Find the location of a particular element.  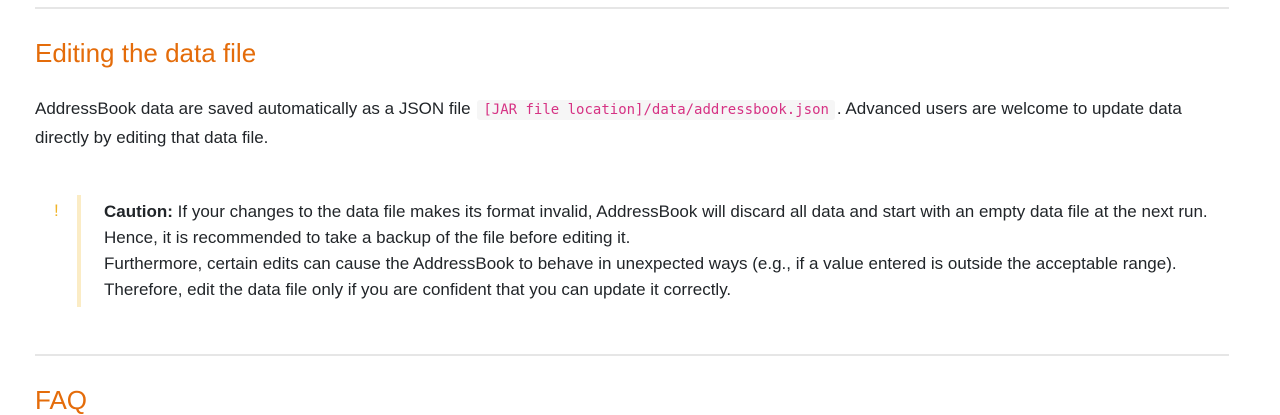

section-heading-editing: Editing the data file is located at coordinates (146, 53).